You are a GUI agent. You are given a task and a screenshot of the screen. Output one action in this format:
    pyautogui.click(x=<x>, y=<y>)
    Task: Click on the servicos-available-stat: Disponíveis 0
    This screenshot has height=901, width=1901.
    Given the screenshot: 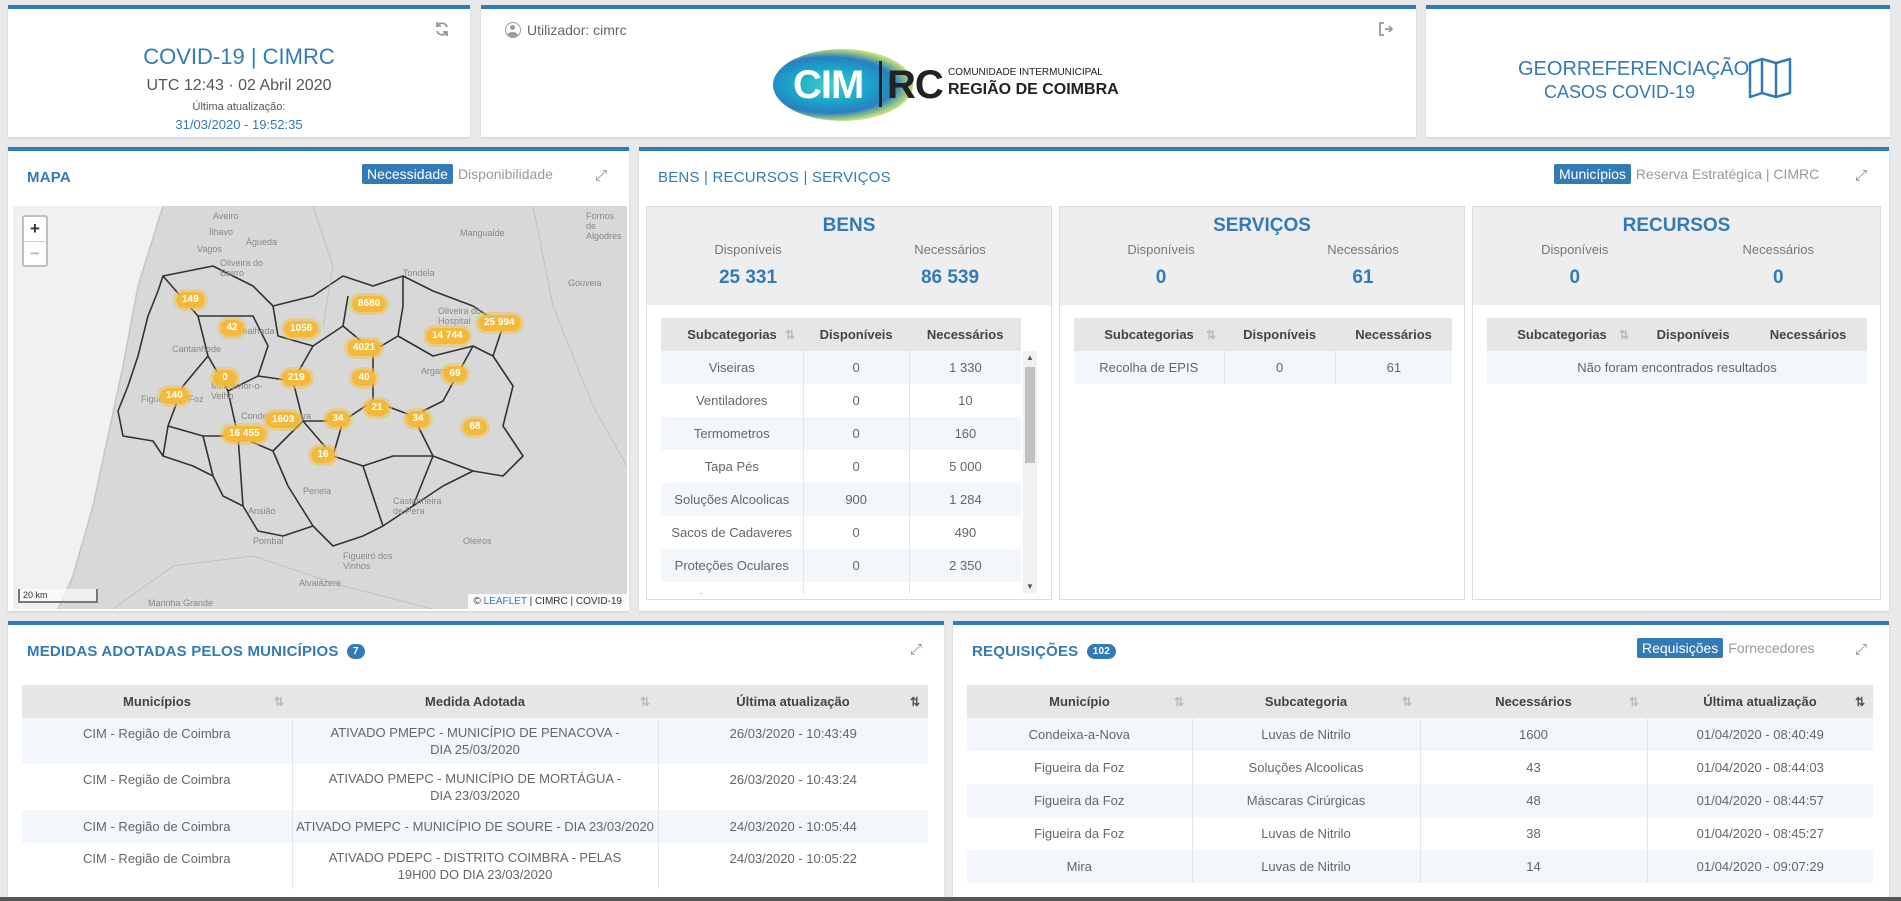 What is the action you would take?
    pyautogui.click(x=1161, y=265)
    